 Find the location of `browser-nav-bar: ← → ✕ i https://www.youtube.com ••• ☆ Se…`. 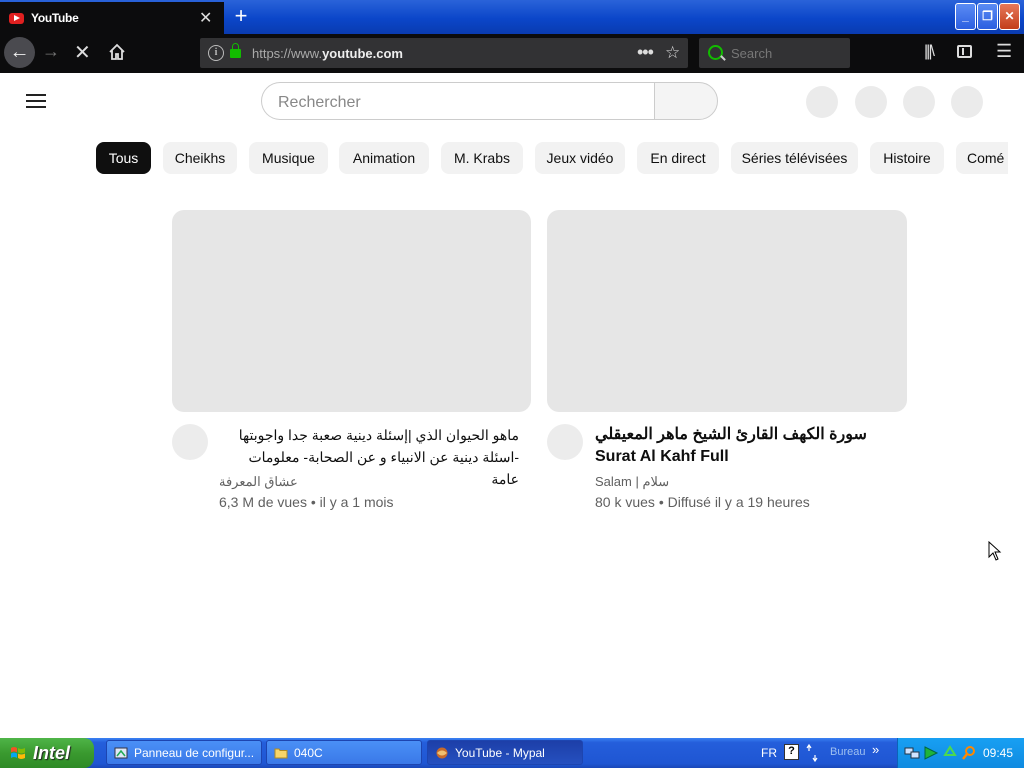

browser-nav-bar: ← → ✕ i https://www.youtube.com ••• ☆ Se… is located at coordinates (512, 53).